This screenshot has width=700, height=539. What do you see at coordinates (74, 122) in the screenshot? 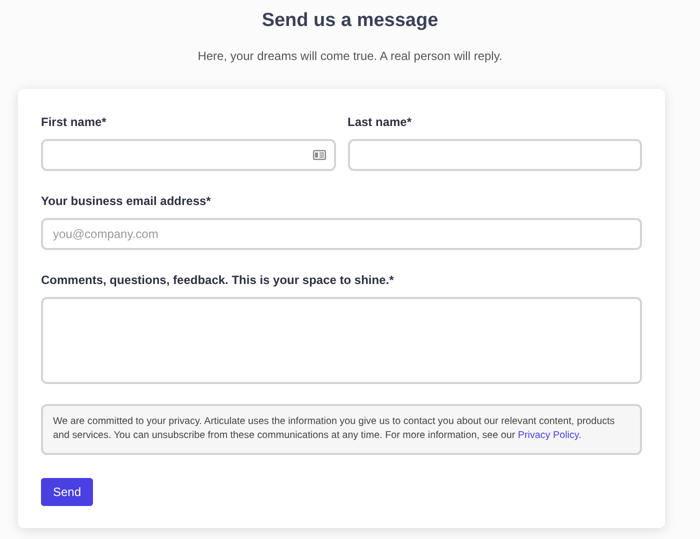
I see `field-label: First name*` at bounding box center [74, 122].